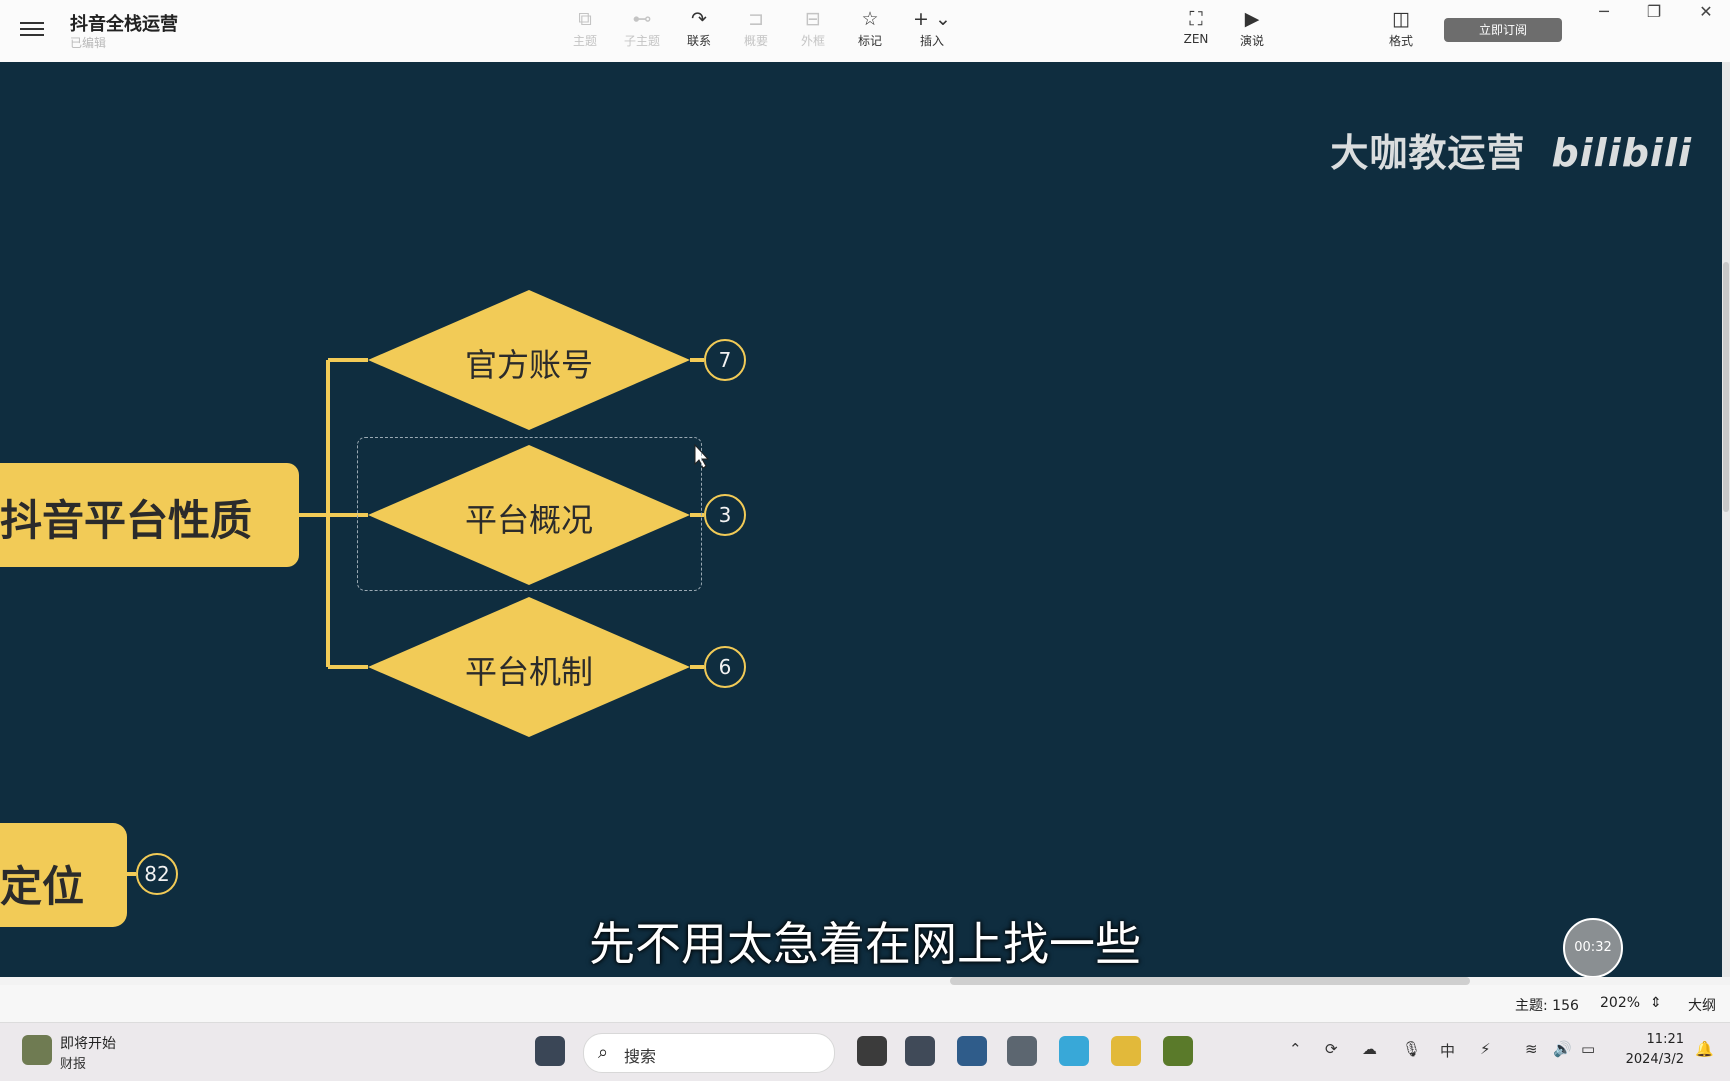 The image size is (1730, 1081). What do you see at coordinates (1562, 1049) in the screenshot?
I see `volume-icon: 🔊` at bounding box center [1562, 1049].